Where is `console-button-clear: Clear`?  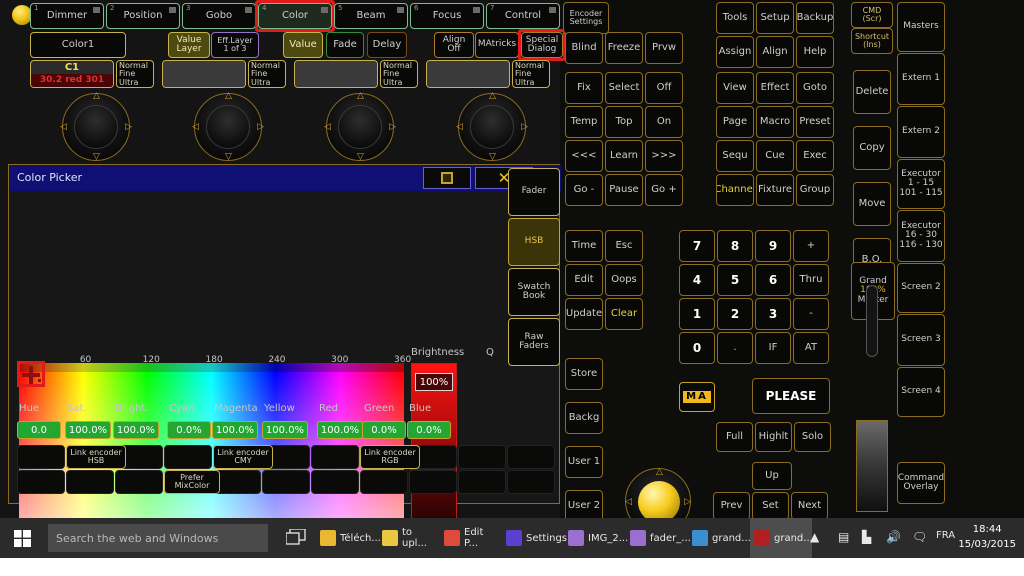 console-button-clear: Clear is located at coordinates (624, 314).